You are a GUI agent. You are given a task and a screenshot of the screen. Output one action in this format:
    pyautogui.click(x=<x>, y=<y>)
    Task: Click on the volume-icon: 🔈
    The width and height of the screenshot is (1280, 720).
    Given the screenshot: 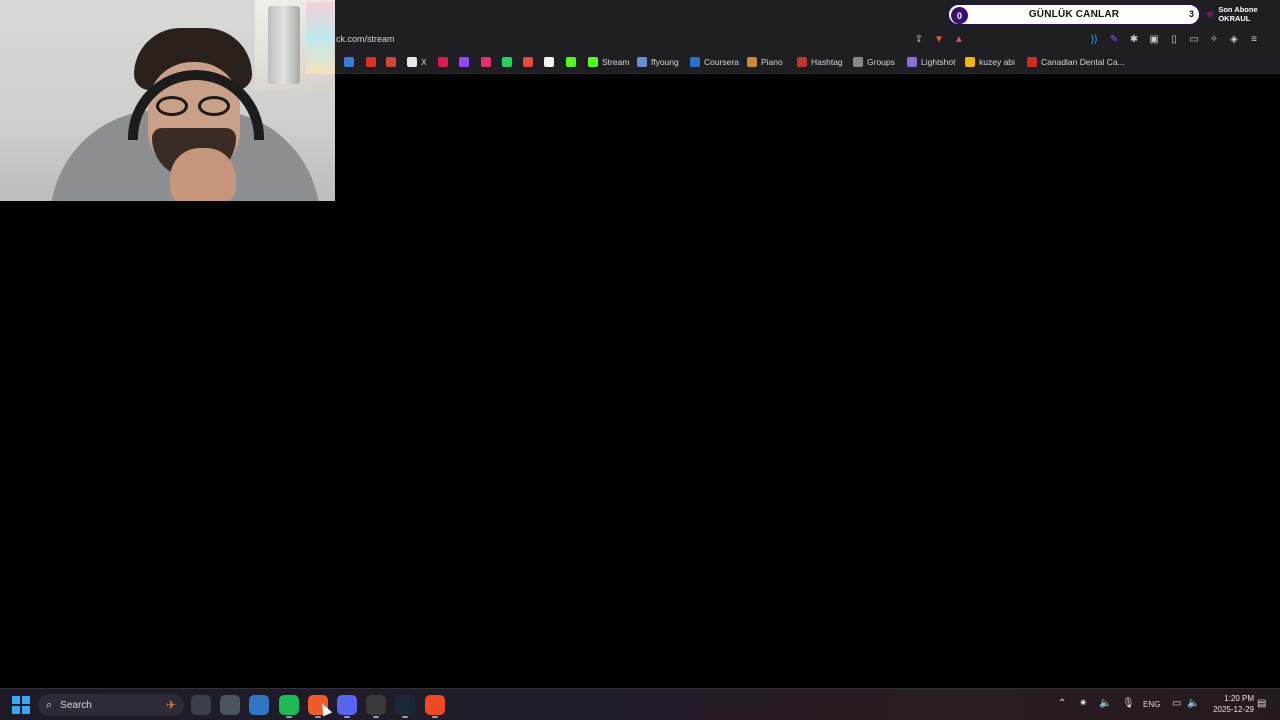 What is the action you would take?
    pyautogui.click(x=1105, y=703)
    